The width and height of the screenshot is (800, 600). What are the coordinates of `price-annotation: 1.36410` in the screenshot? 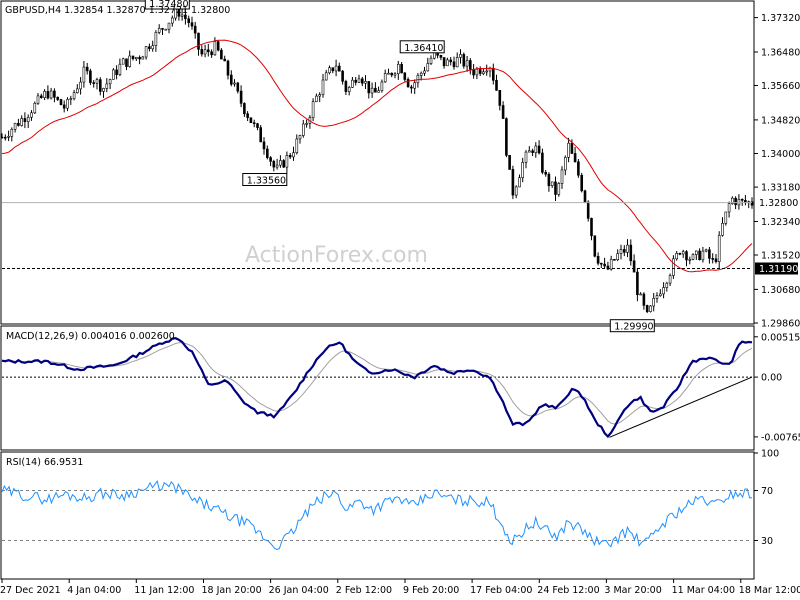 It's located at (422, 47).